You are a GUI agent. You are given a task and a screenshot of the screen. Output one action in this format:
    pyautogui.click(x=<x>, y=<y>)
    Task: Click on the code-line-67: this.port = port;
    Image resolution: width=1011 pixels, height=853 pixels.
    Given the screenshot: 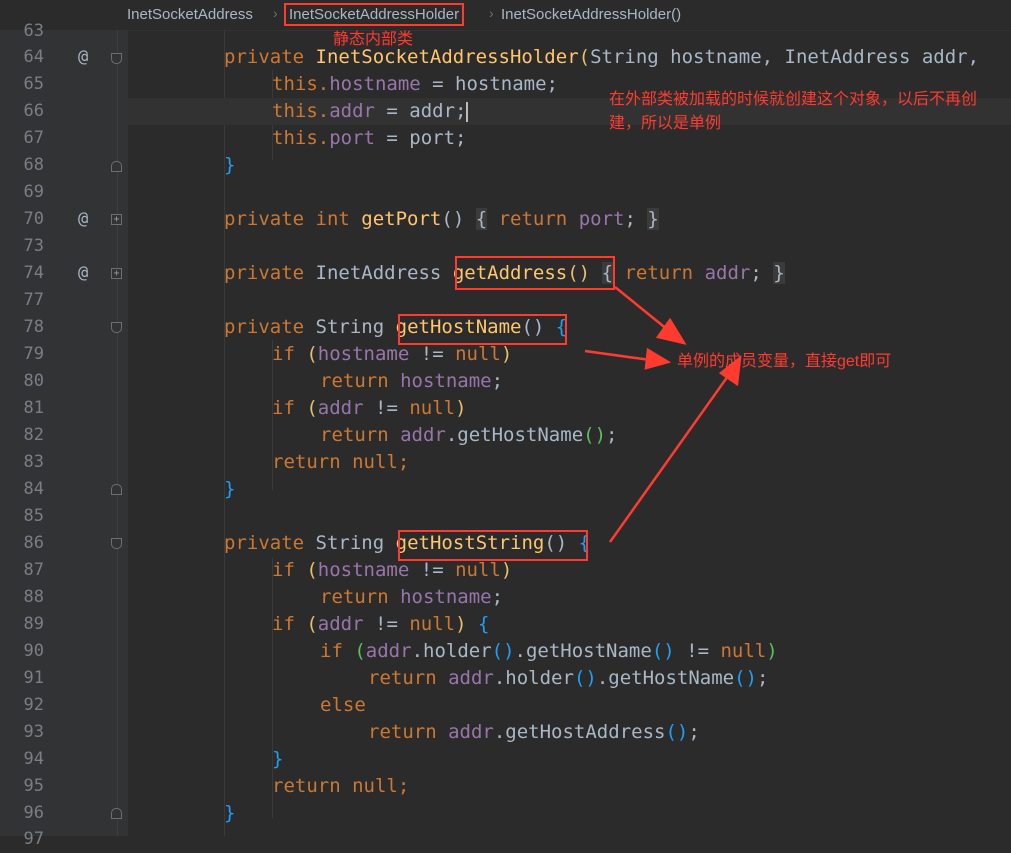 What is the action you would take?
    pyautogui.click(x=369, y=138)
    